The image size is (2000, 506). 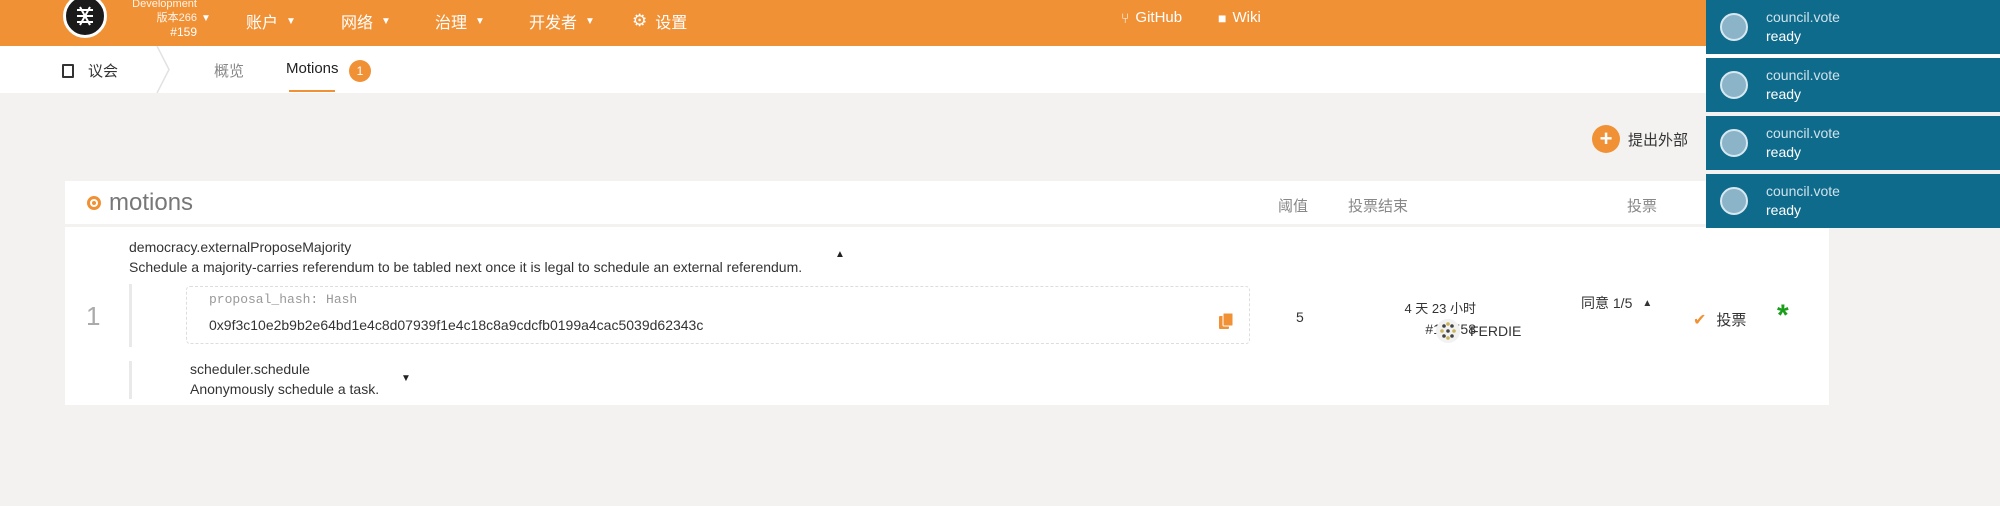 I want to click on app-logo, so click(x=85, y=19).